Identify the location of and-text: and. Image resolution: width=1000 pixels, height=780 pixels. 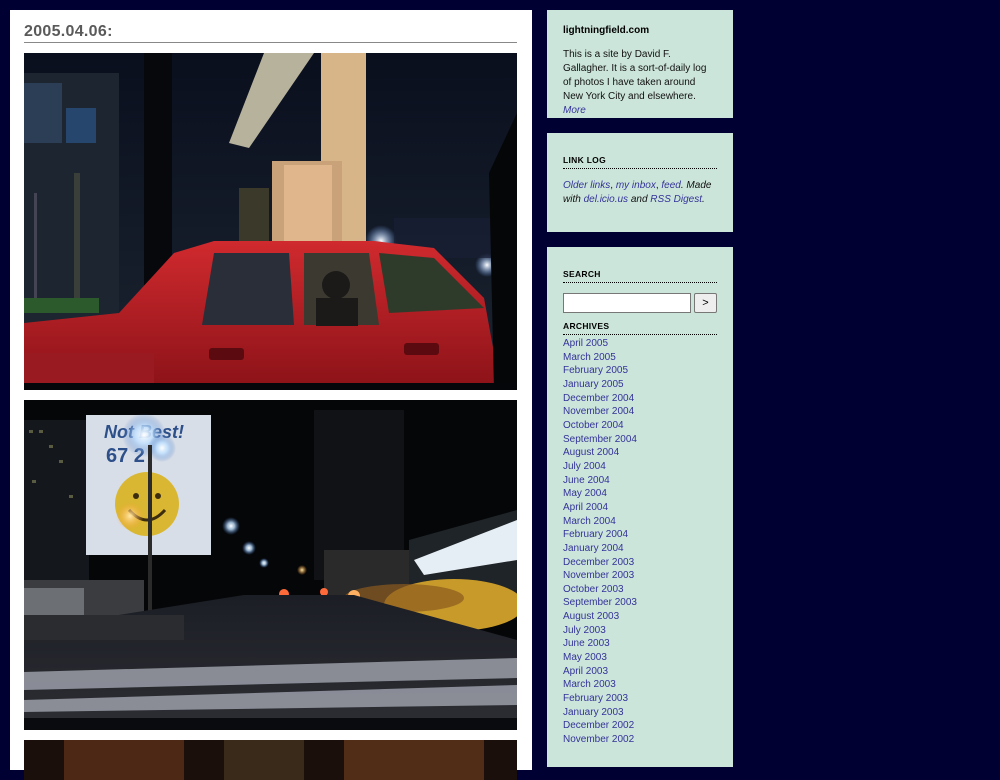
(639, 199).